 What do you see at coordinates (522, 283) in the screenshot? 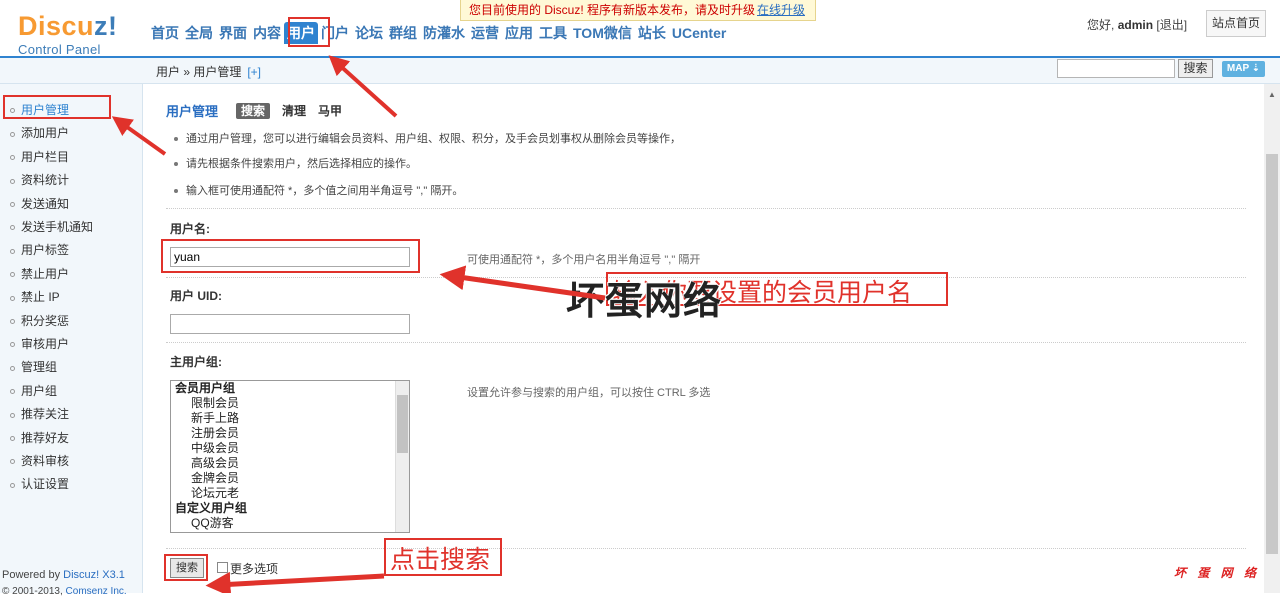
I see `arrow-to-username` at bounding box center [522, 283].